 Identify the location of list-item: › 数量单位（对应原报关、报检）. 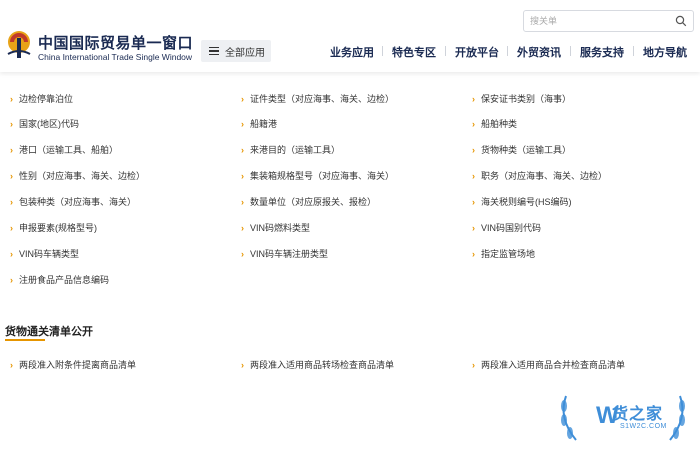
(308, 201).